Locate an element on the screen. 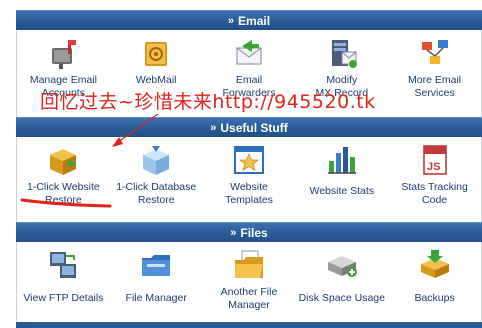  backups-button: Backups is located at coordinates (434, 285).